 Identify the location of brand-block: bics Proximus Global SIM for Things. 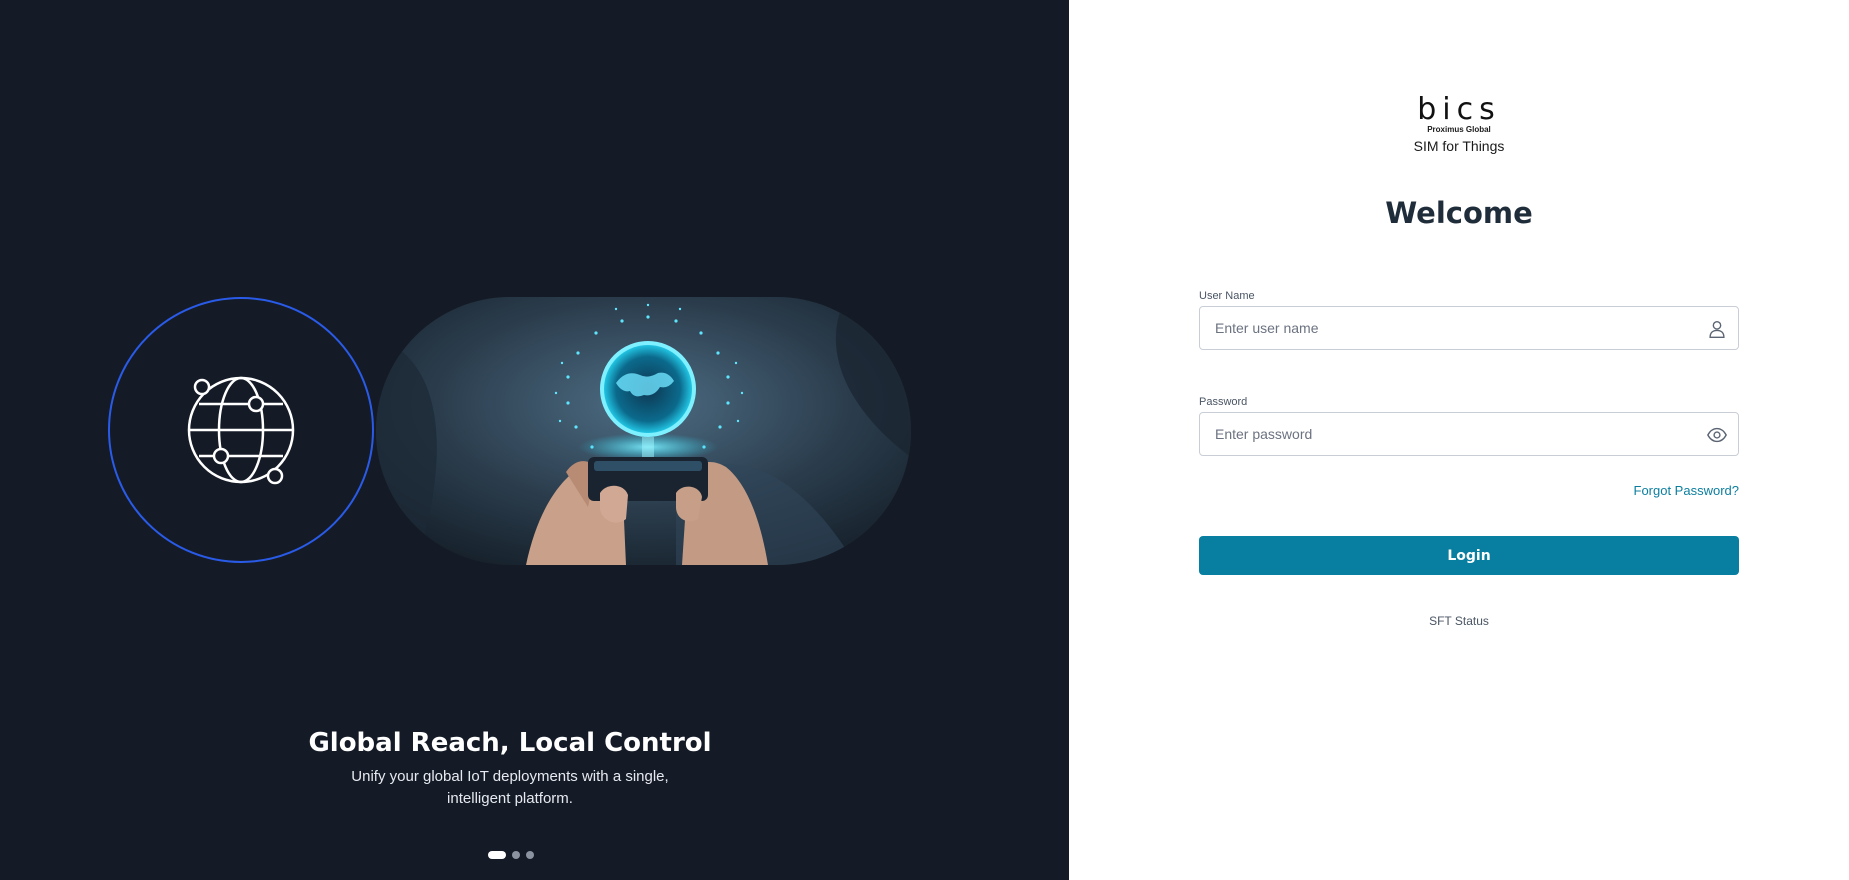
(1459, 125).